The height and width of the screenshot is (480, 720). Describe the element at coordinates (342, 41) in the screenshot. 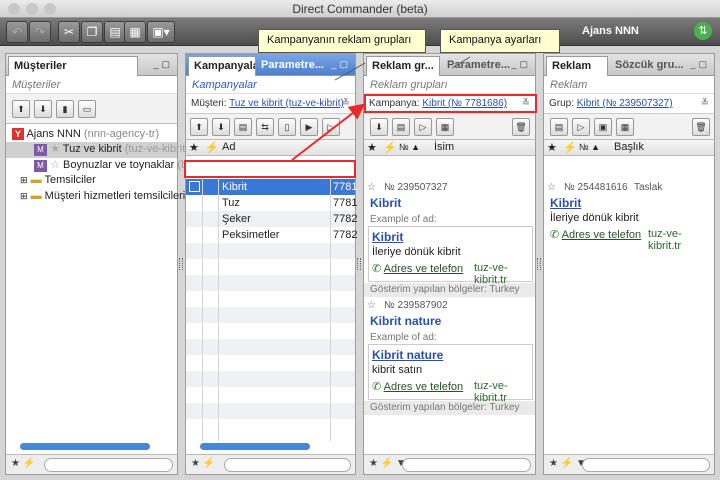

I see `callout-ad-groups: Kampanyanın reklam grupları` at that location.